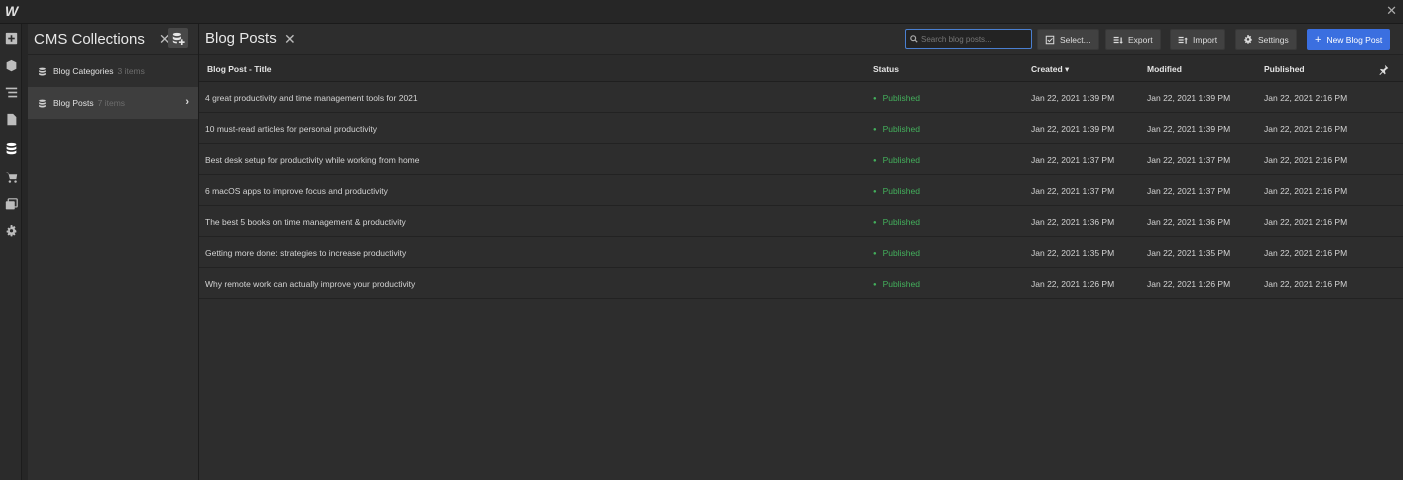 The image size is (1403, 480). What do you see at coordinates (11, 231) in the screenshot?
I see `settings-gear-icon` at bounding box center [11, 231].